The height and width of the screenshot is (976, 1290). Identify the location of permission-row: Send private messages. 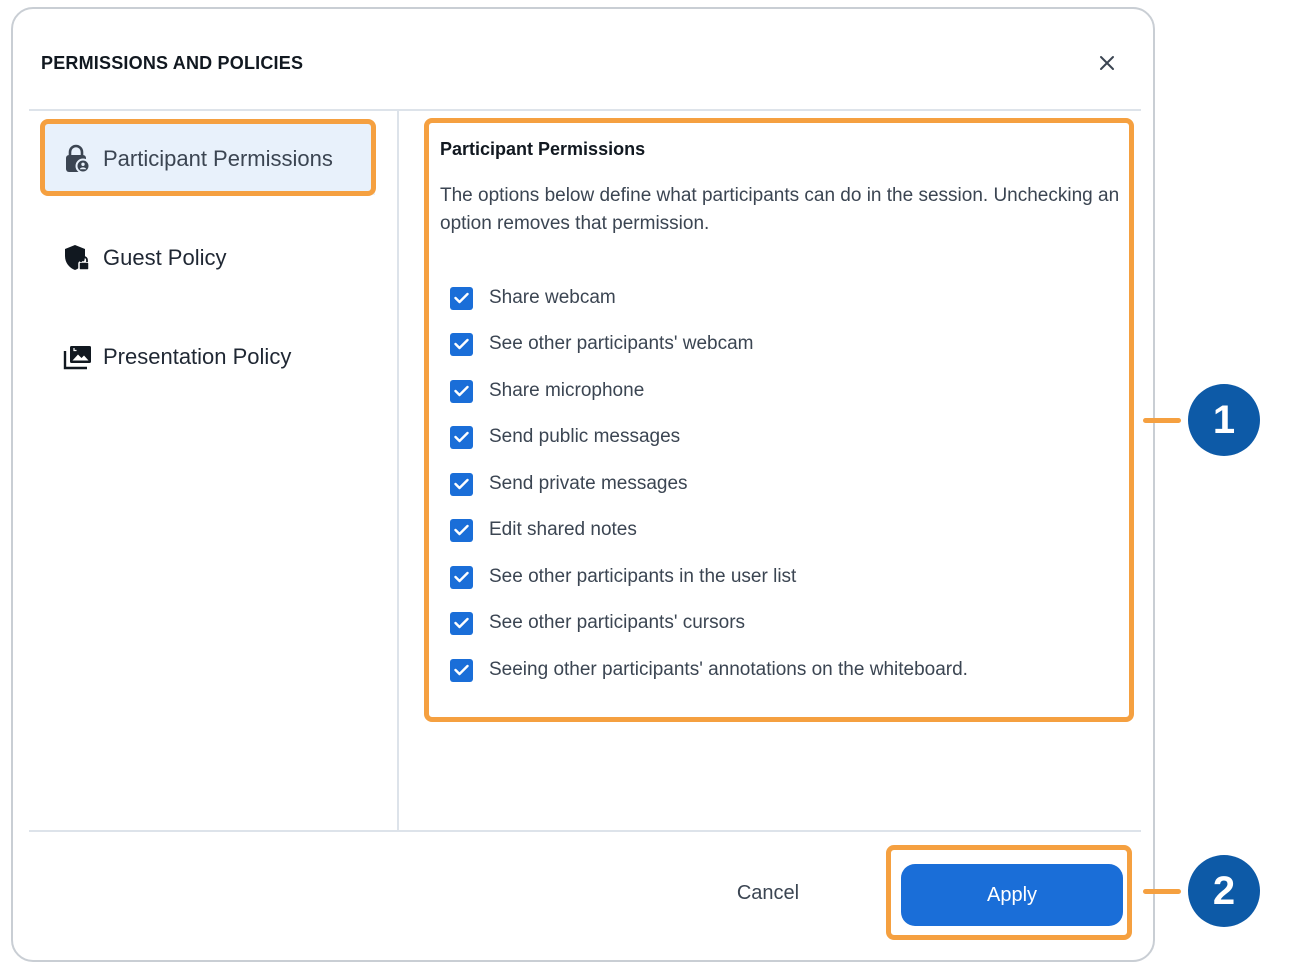
(569, 484).